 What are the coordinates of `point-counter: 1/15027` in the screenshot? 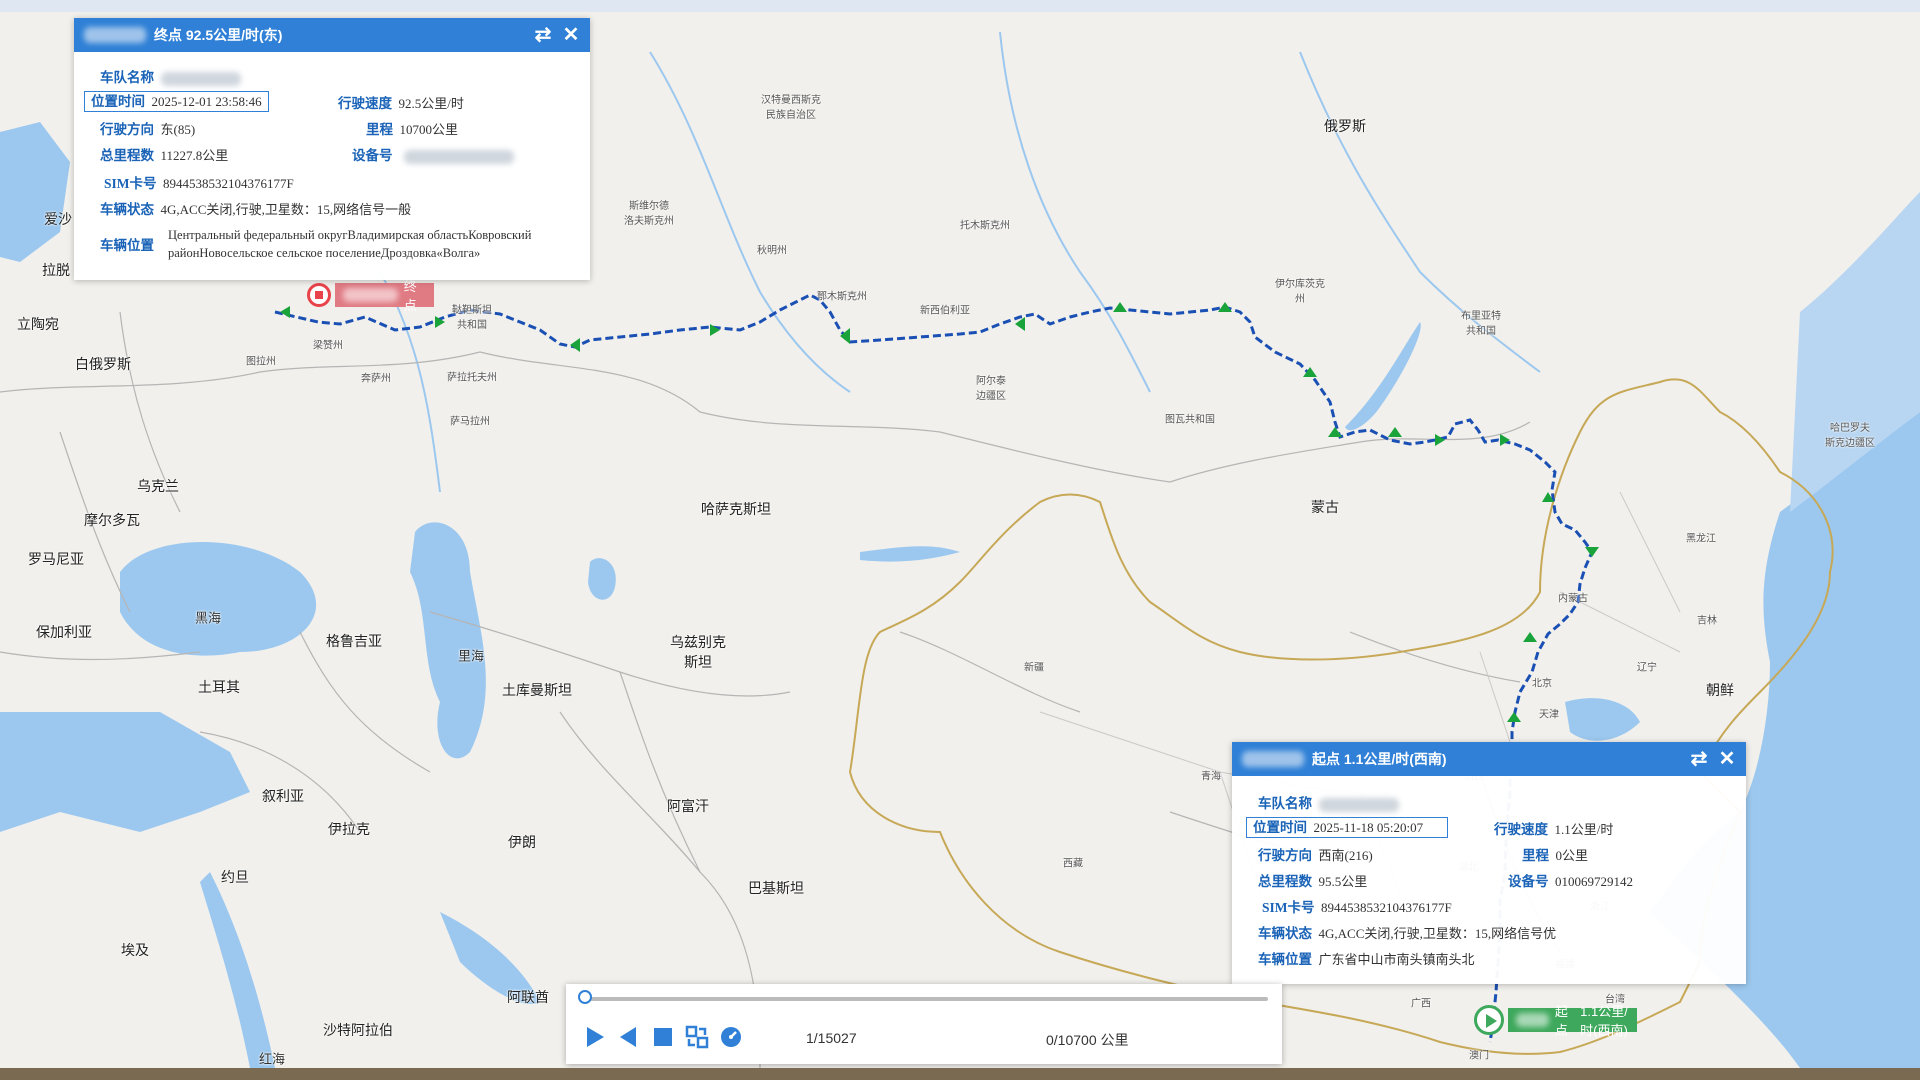 It's located at (831, 1038).